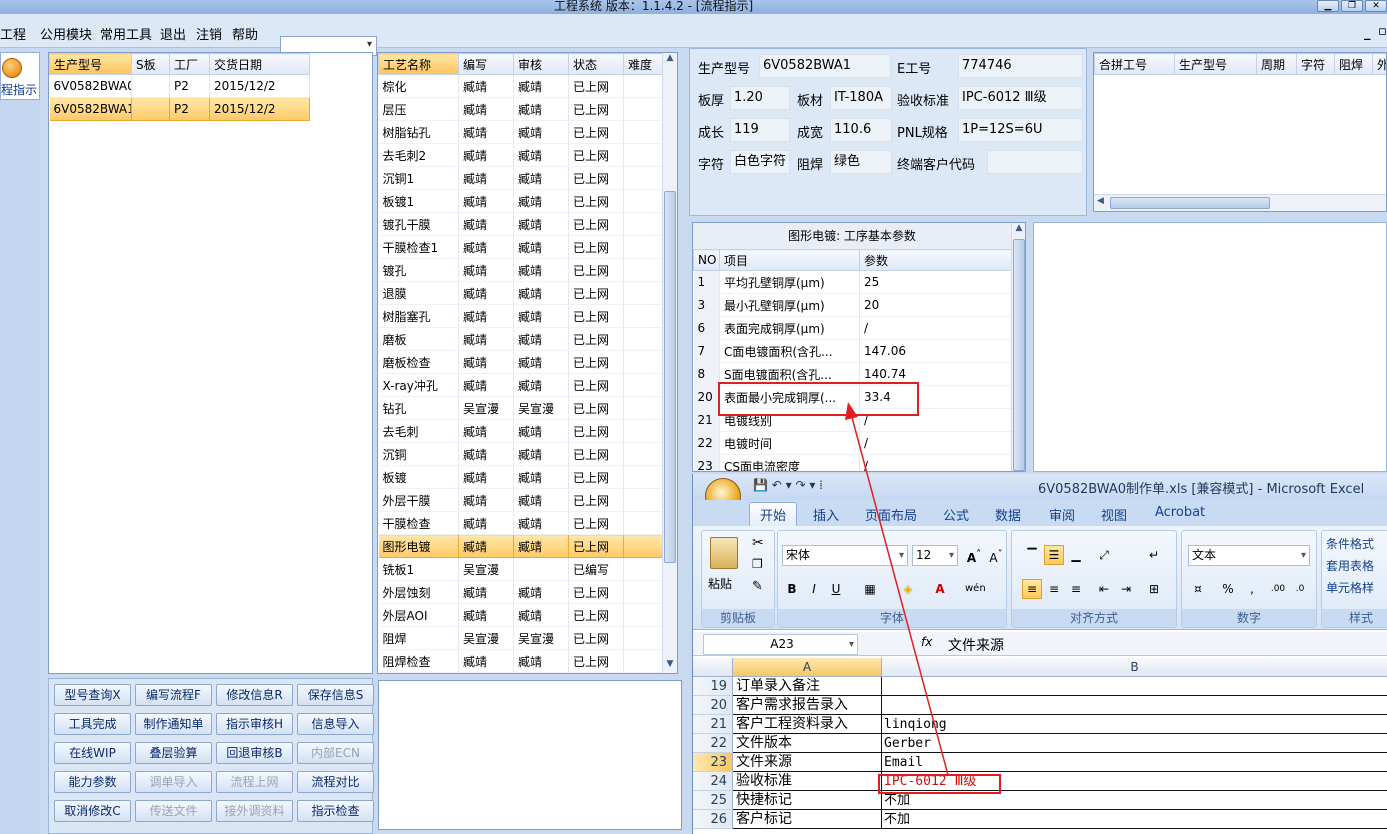 This screenshot has width=1387, height=834. What do you see at coordinates (851, 411) in the screenshot?
I see `arrow-head-icon` at bounding box center [851, 411].